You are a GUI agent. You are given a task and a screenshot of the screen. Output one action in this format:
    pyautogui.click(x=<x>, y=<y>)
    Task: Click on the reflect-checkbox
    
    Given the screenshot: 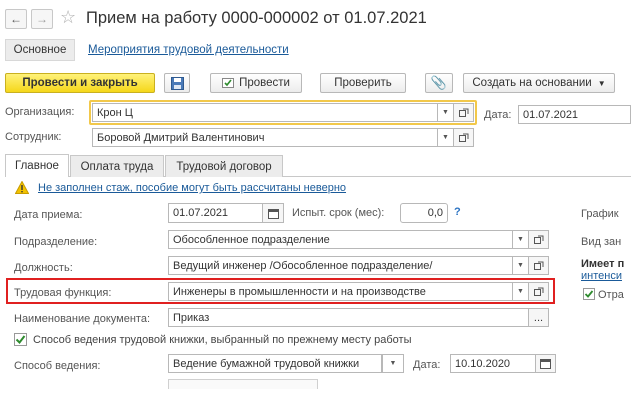 What is the action you would take?
    pyautogui.click(x=589, y=294)
    